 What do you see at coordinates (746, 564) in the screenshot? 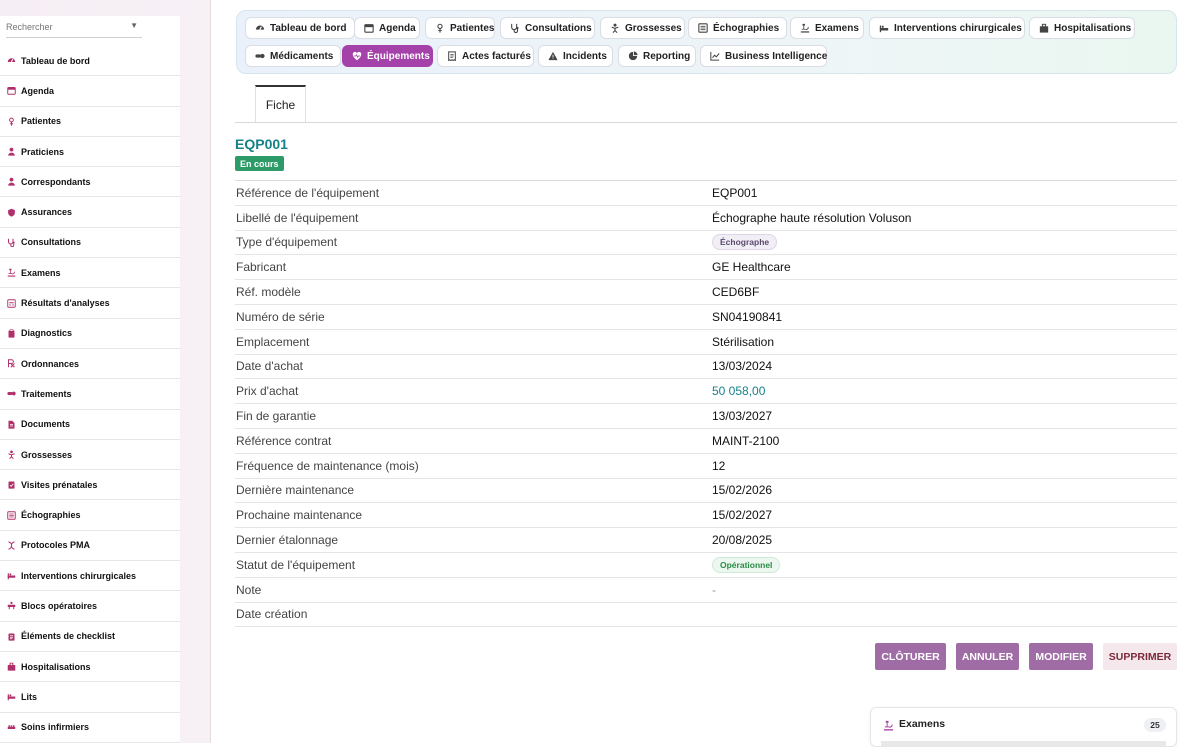
I see `status-badge: Opérationnel` at bounding box center [746, 564].